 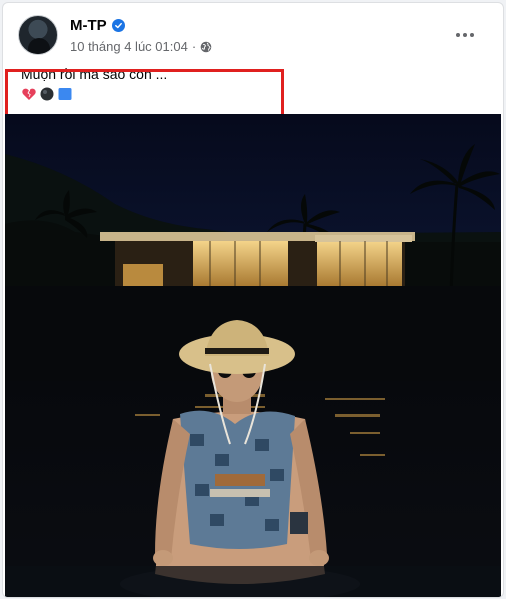 I want to click on post-timestamp: 10 tháng 4 lúc 01:04, so click(x=129, y=46).